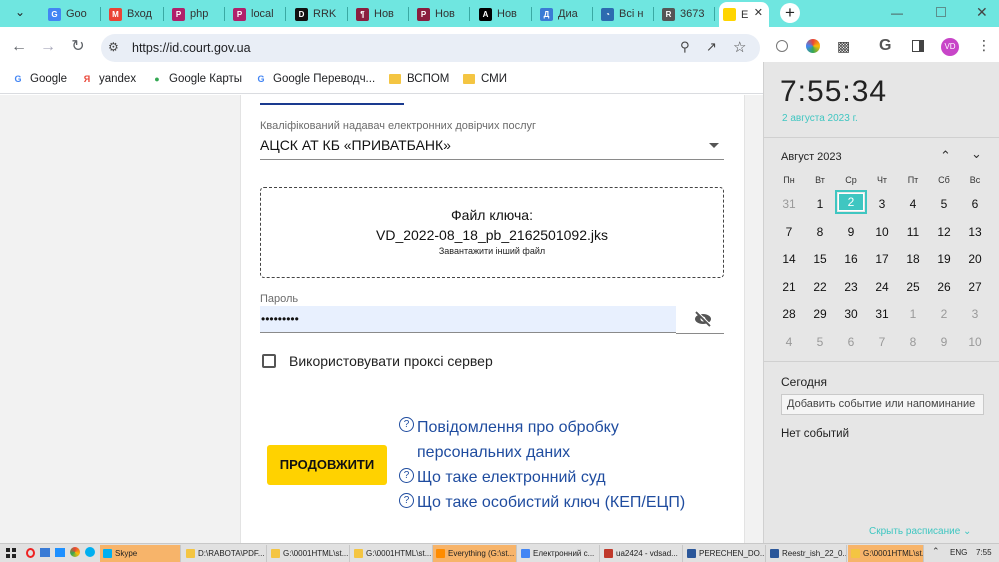 The height and width of the screenshot is (562, 999). Describe the element at coordinates (319, 14) in the screenshot. I see `tab: D RRK` at that location.